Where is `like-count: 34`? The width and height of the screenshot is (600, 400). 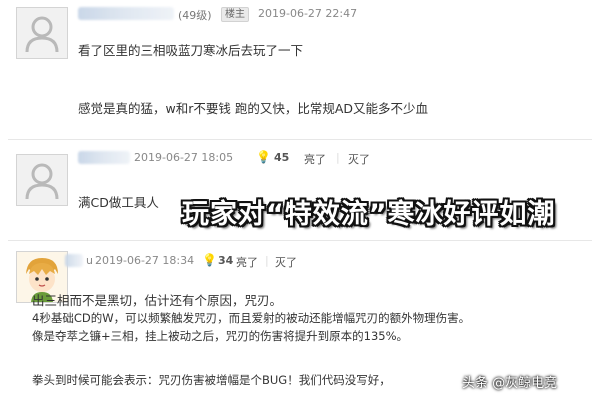
like-count: 34 is located at coordinates (226, 260).